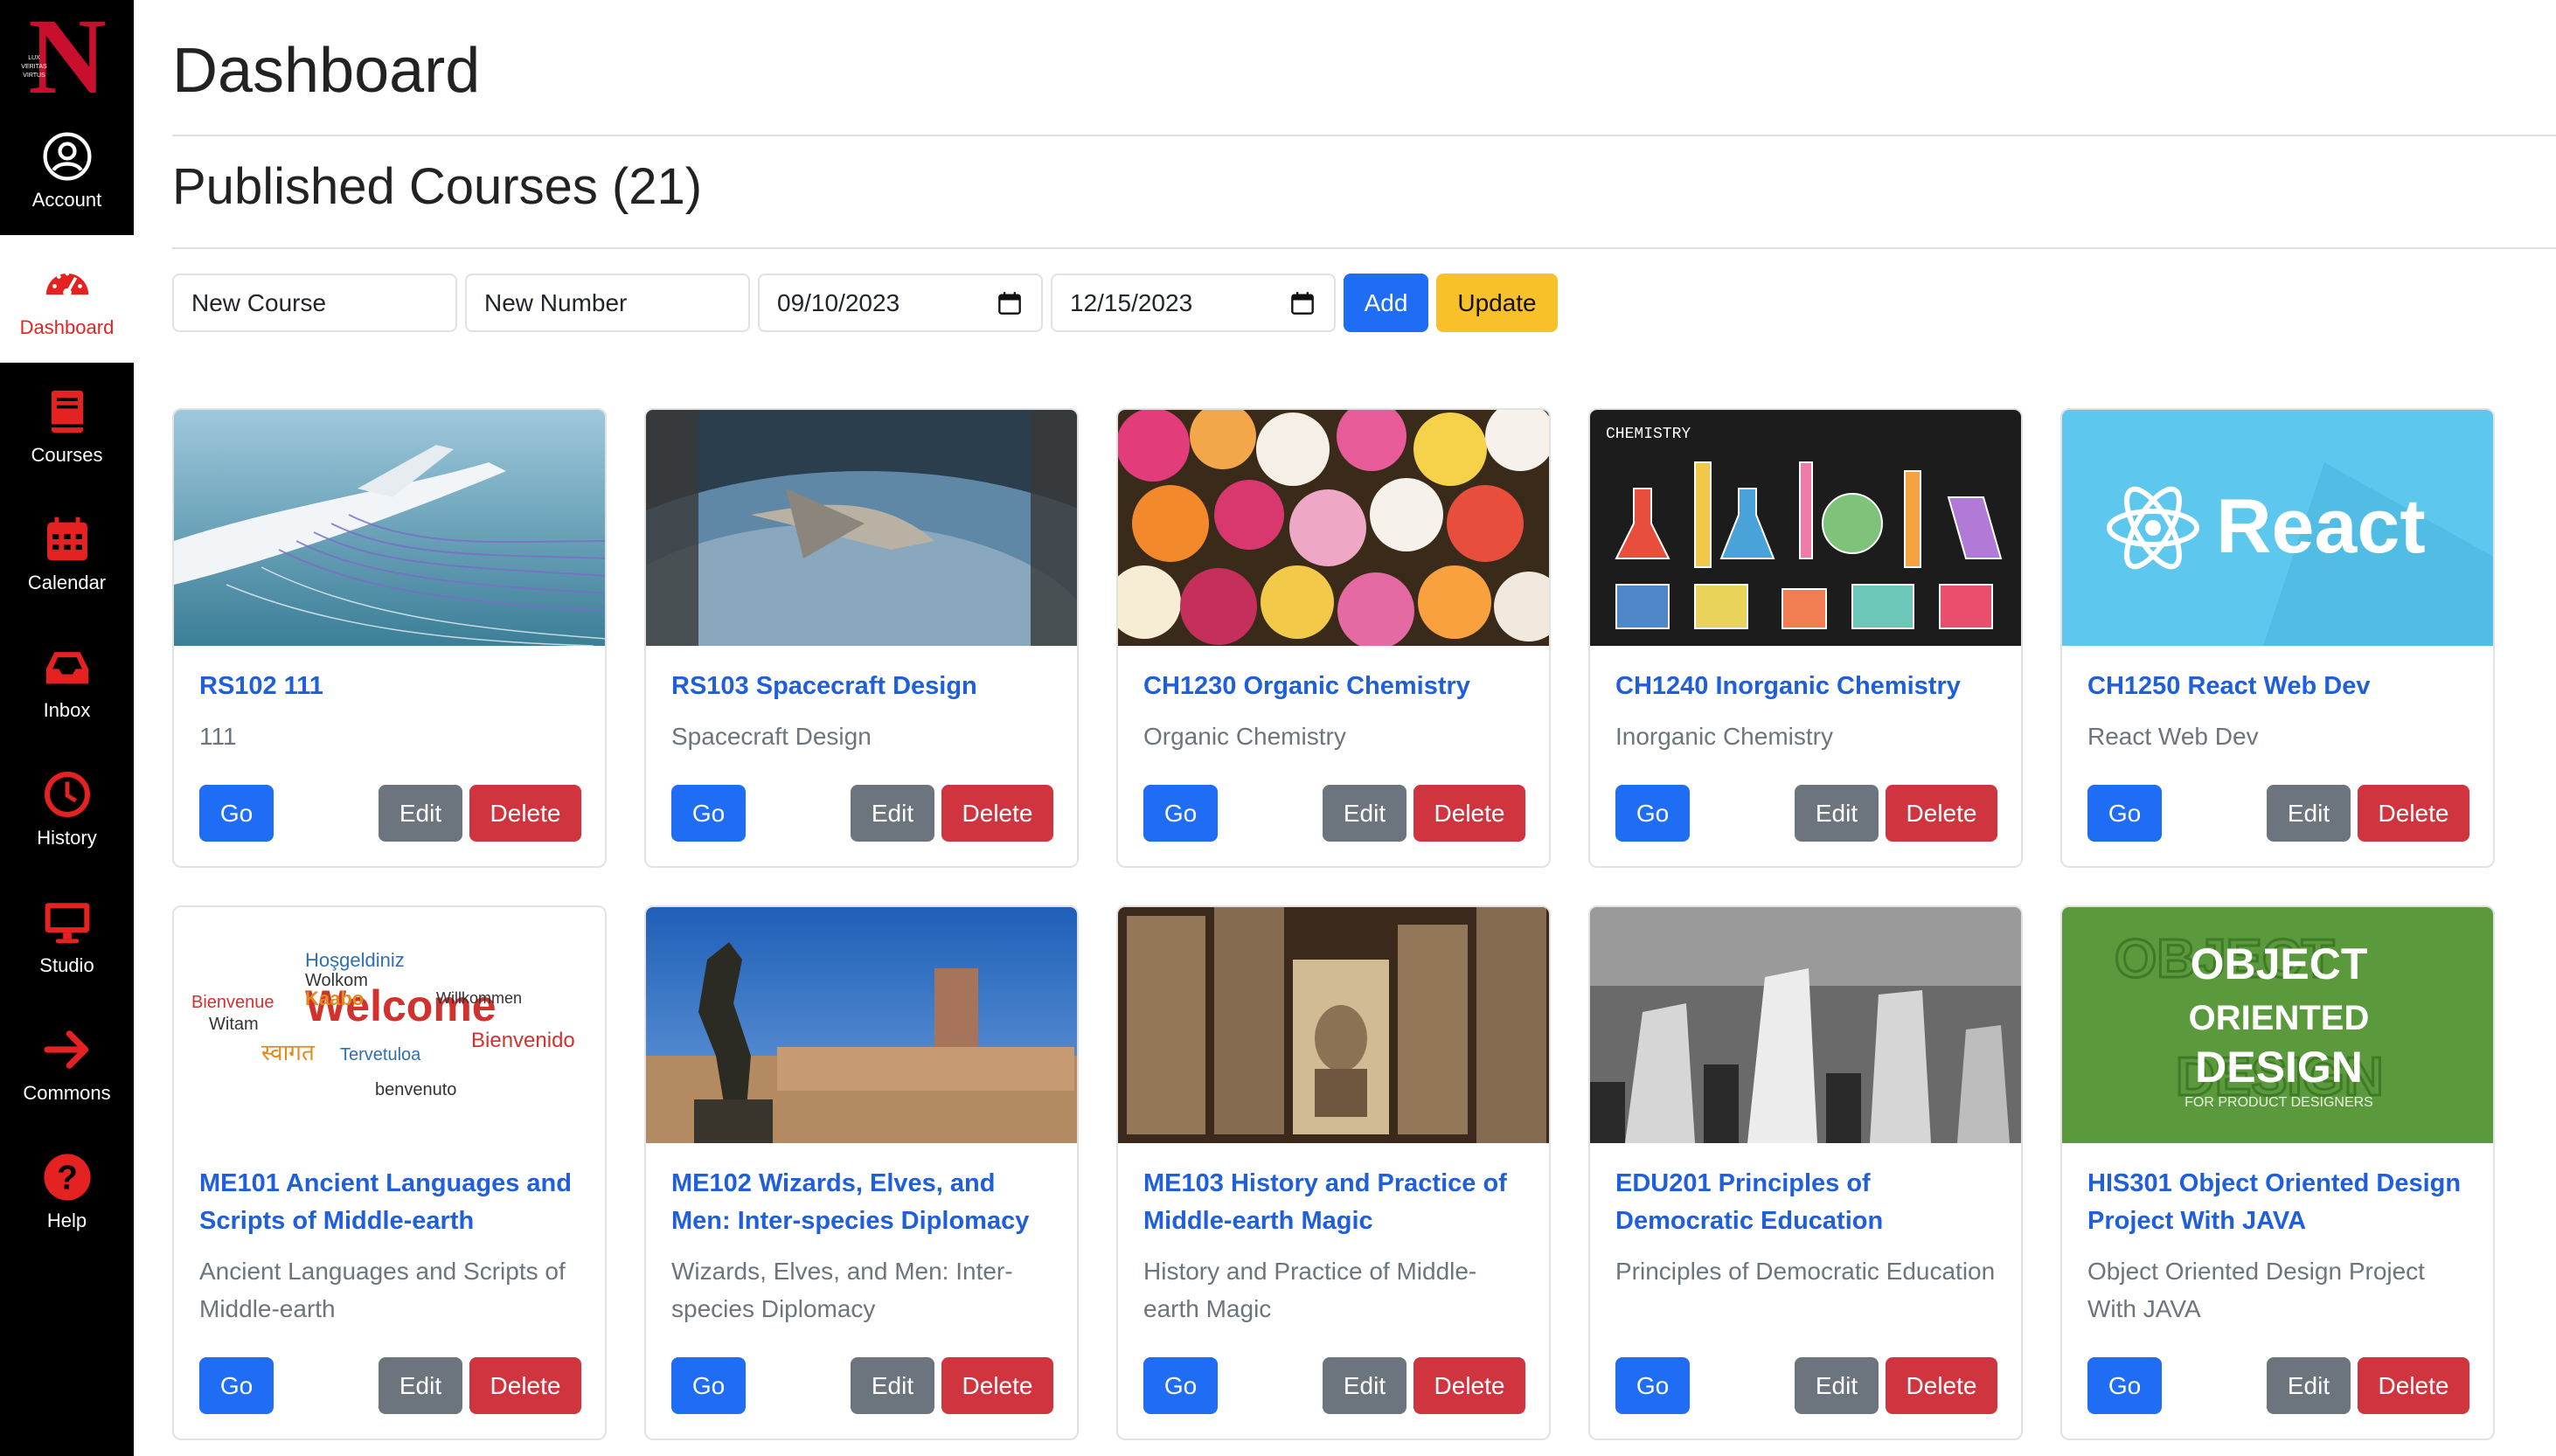 The width and height of the screenshot is (2556, 1456). Describe the element at coordinates (34, 58) in the screenshot. I see `svg-text: LUX` at that location.